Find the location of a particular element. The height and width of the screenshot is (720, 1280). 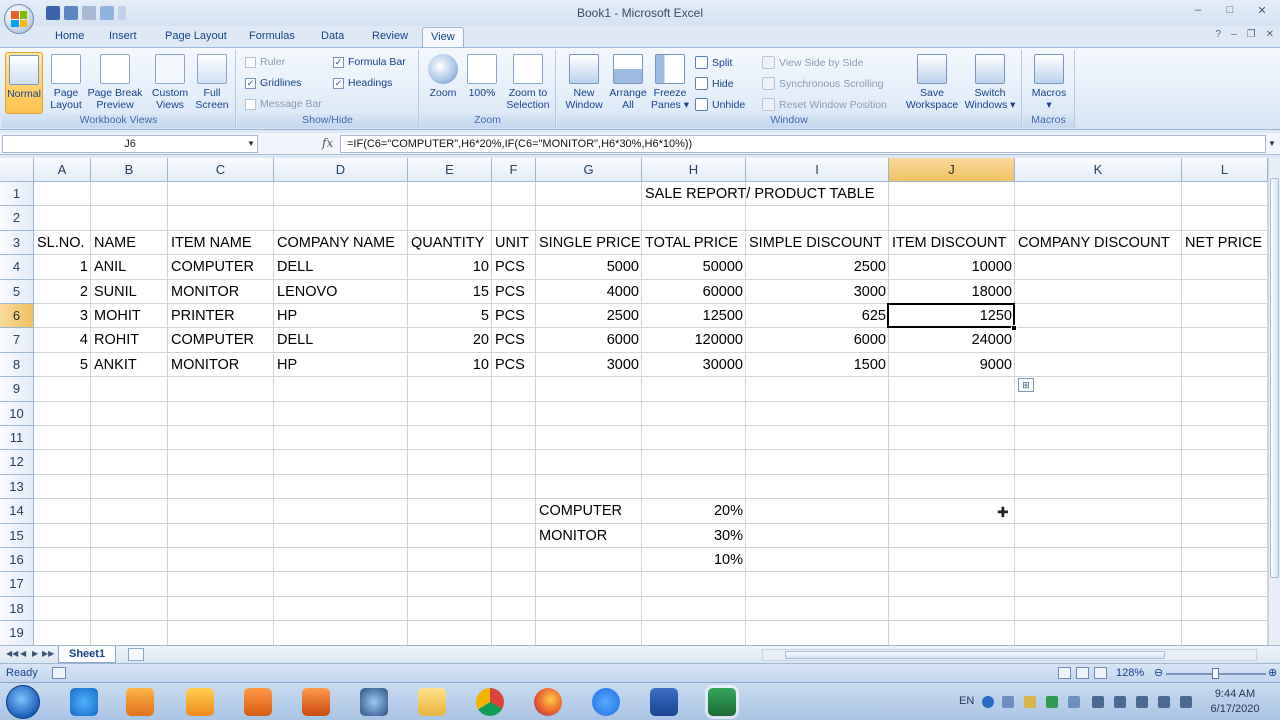

row-header-15: 15 is located at coordinates (17, 535).